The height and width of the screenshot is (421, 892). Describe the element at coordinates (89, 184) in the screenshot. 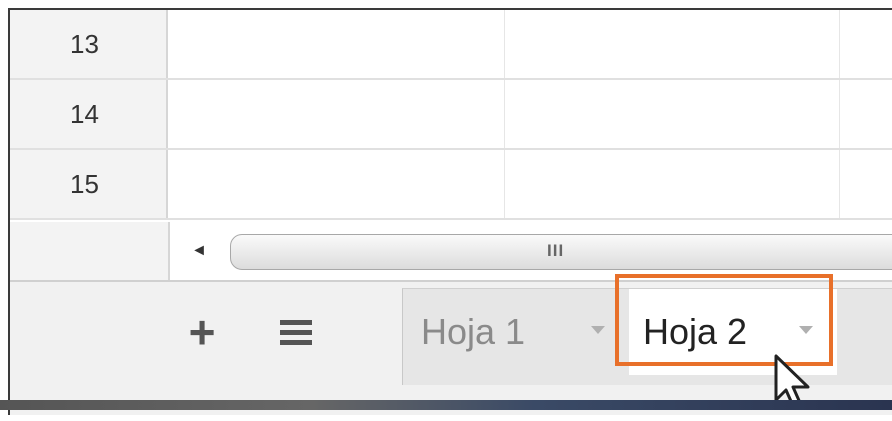

I see `row-header: 15` at that location.